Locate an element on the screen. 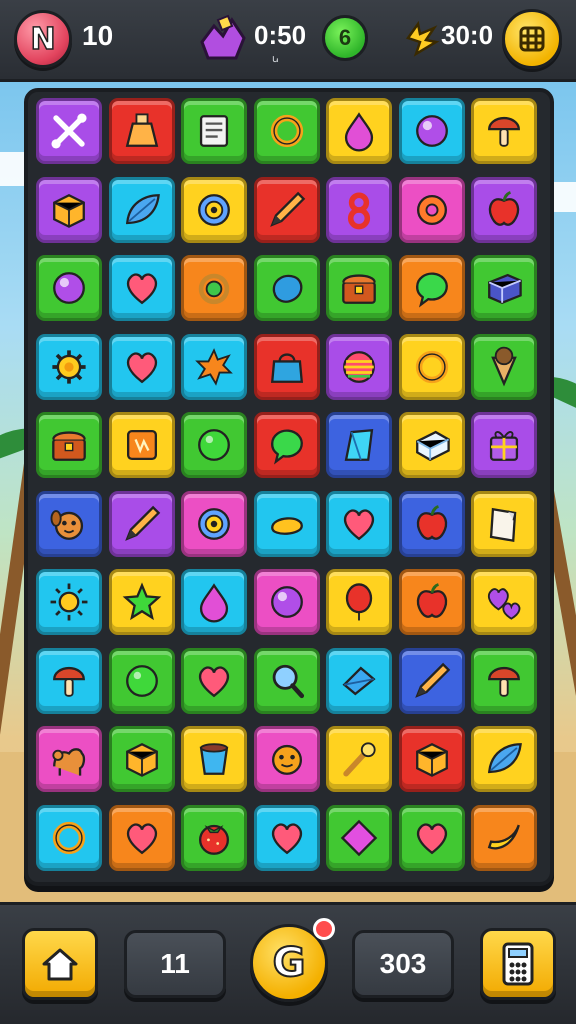 This screenshot has width=576, height=1024. ball-icon is located at coordinates (214, 445).